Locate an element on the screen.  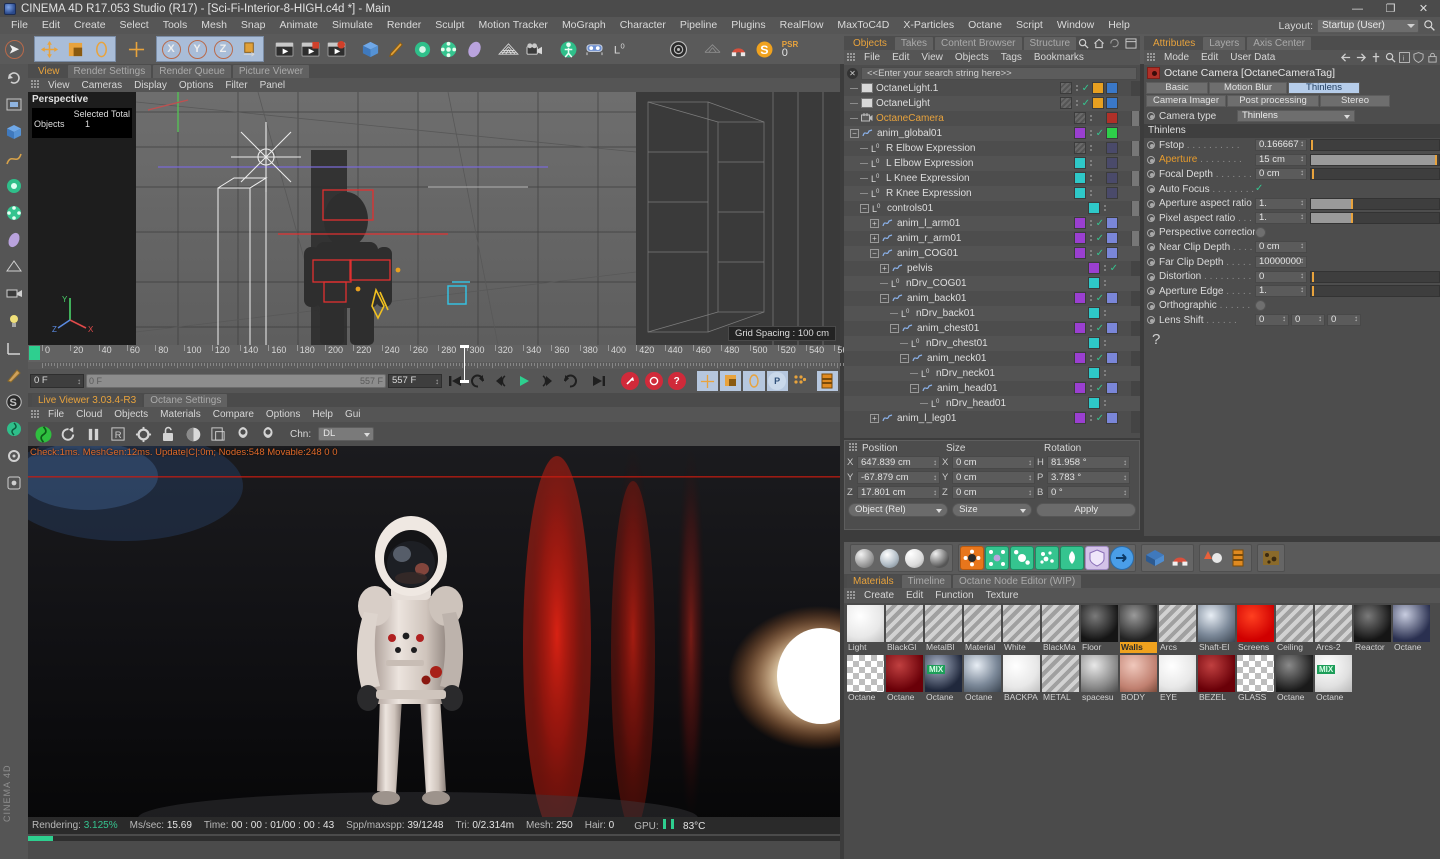
object-row: L0L Knee Expression is located at coordinates (992, 178).